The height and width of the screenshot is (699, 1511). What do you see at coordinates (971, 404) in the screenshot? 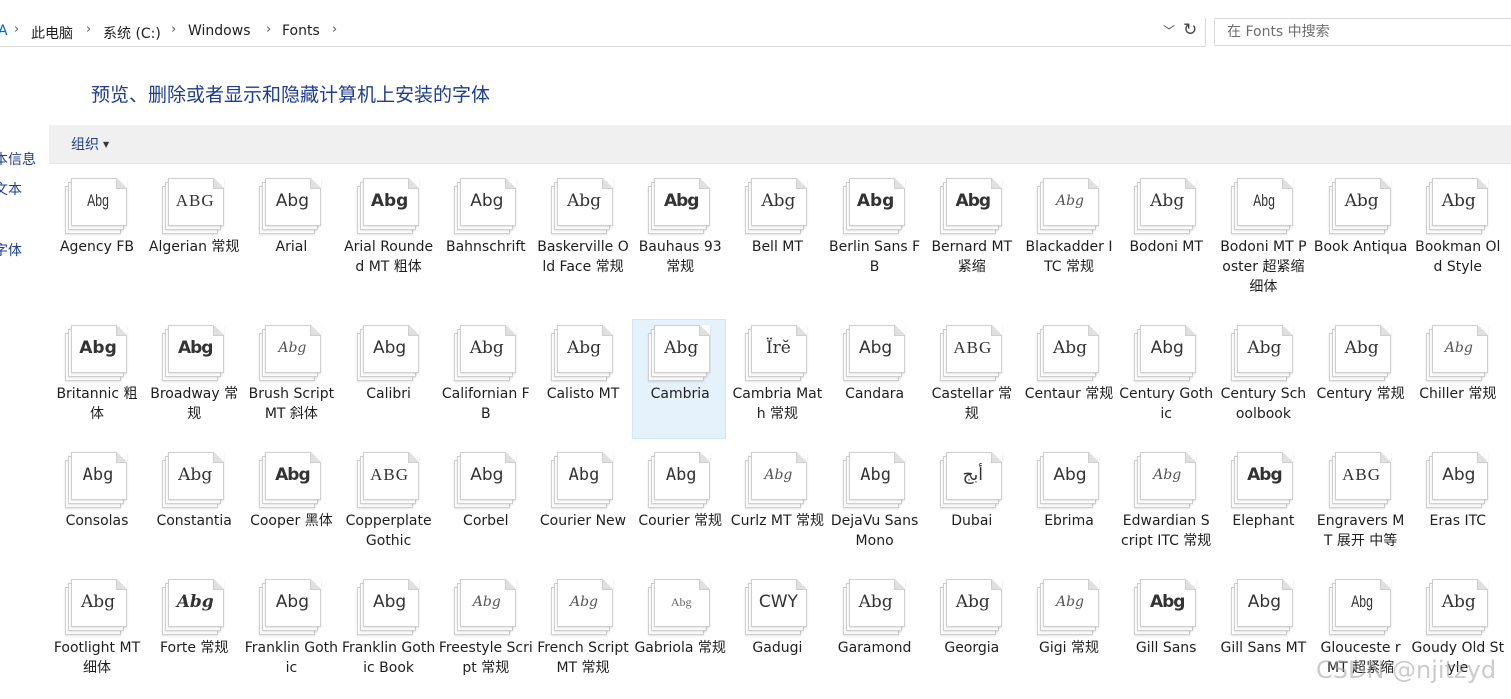
I see `font-name-label: Castellar 常规` at bounding box center [971, 404].